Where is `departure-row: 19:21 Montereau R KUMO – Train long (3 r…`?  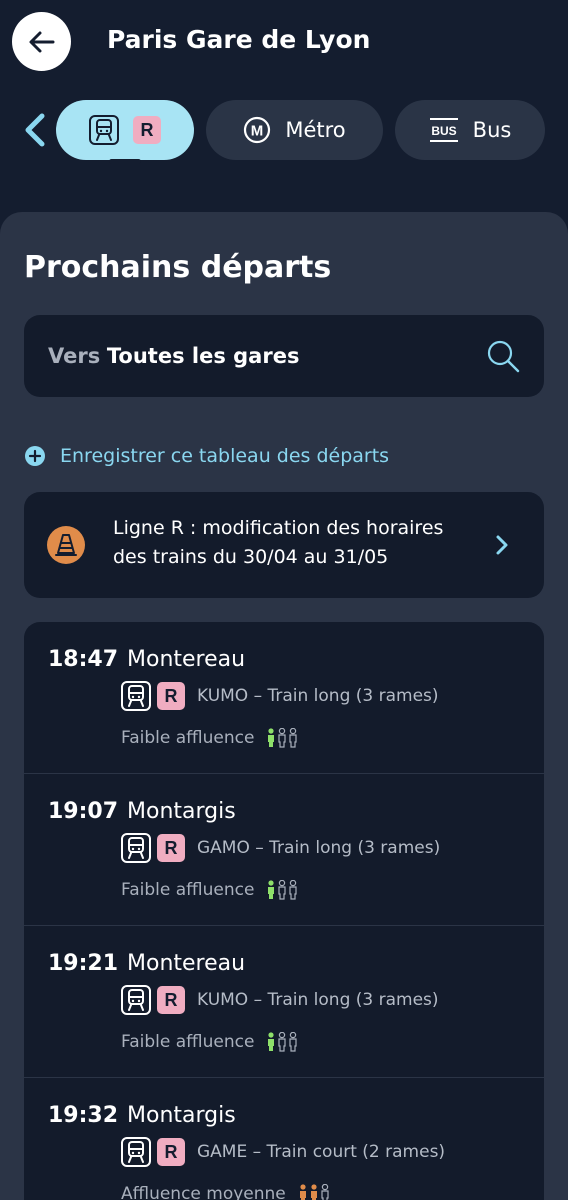 departure-row: 19:21 Montereau R KUMO – Train long (3 r… is located at coordinates (284, 1002).